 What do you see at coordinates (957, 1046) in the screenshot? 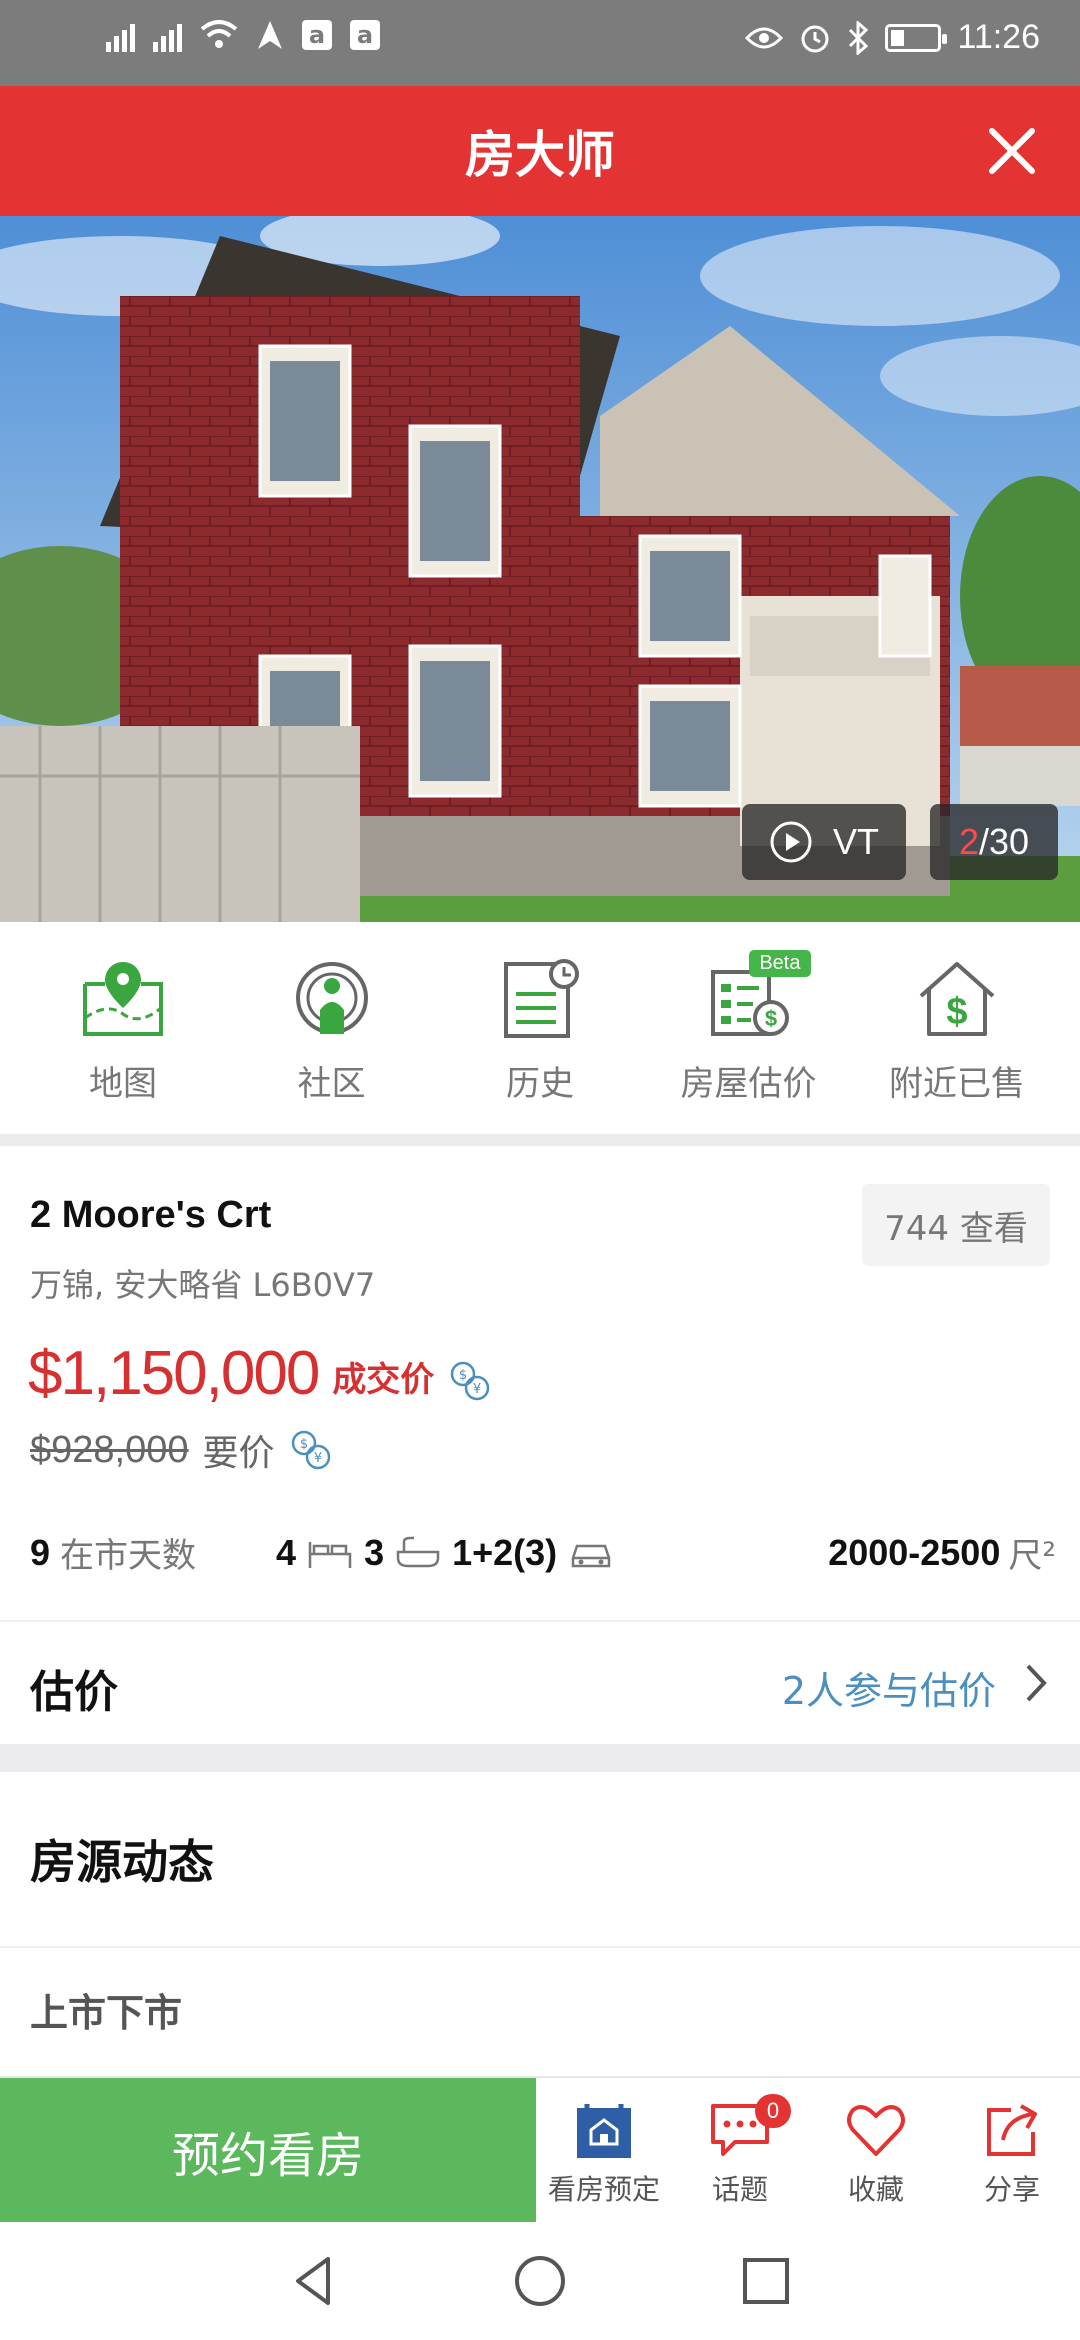
I see `action-nearby-sold: $ 附近已售` at bounding box center [957, 1046].